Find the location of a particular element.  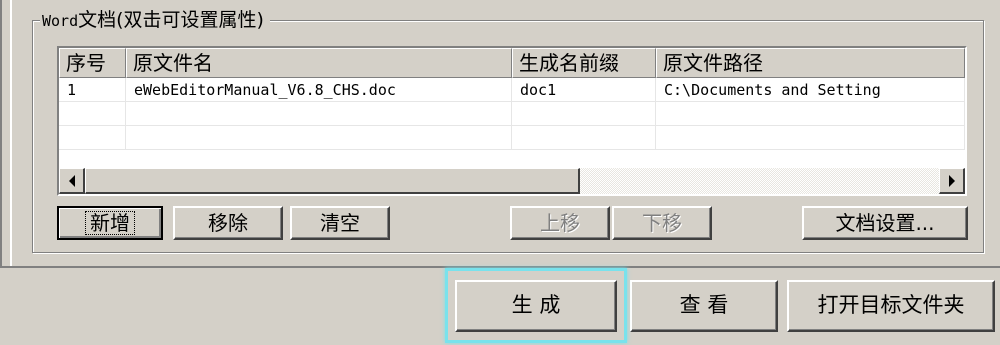

groupbox-title: Word文档(双击可设置属性) is located at coordinates (155, 20).